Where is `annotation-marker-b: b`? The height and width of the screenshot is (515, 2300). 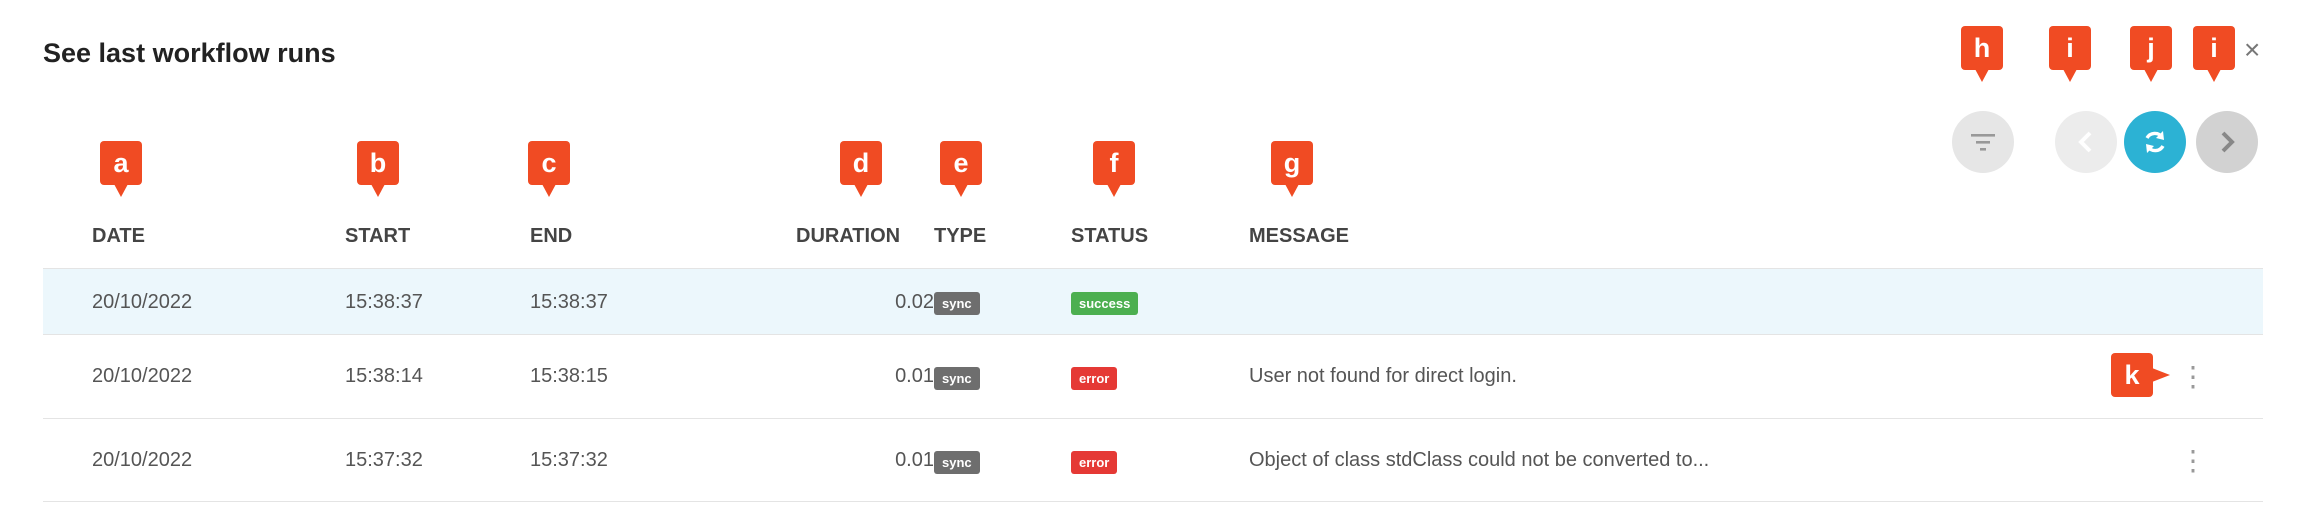
annotation-marker-b: b is located at coordinates (378, 169).